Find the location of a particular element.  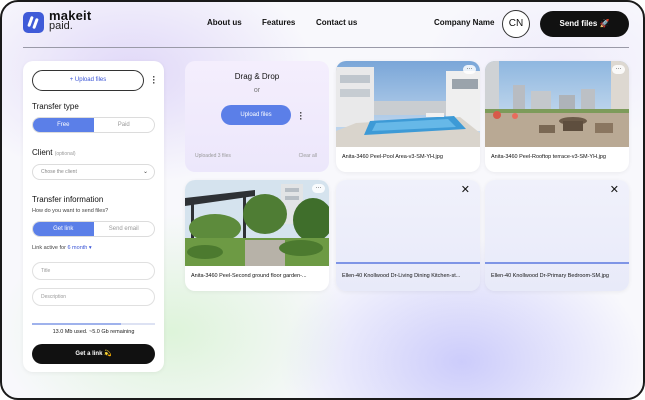

link-active-label: Link active for is located at coordinates (49, 248).